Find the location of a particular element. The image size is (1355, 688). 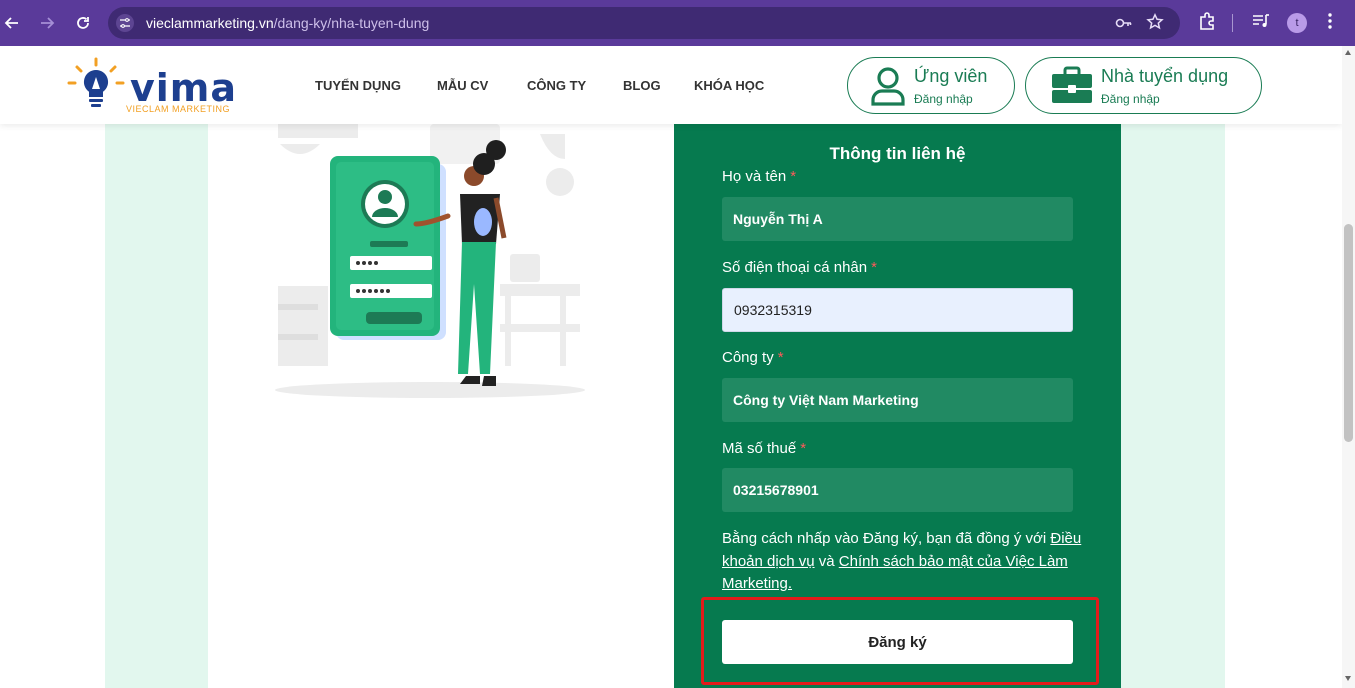

scroll-thumb is located at coordinates (1348, 333).